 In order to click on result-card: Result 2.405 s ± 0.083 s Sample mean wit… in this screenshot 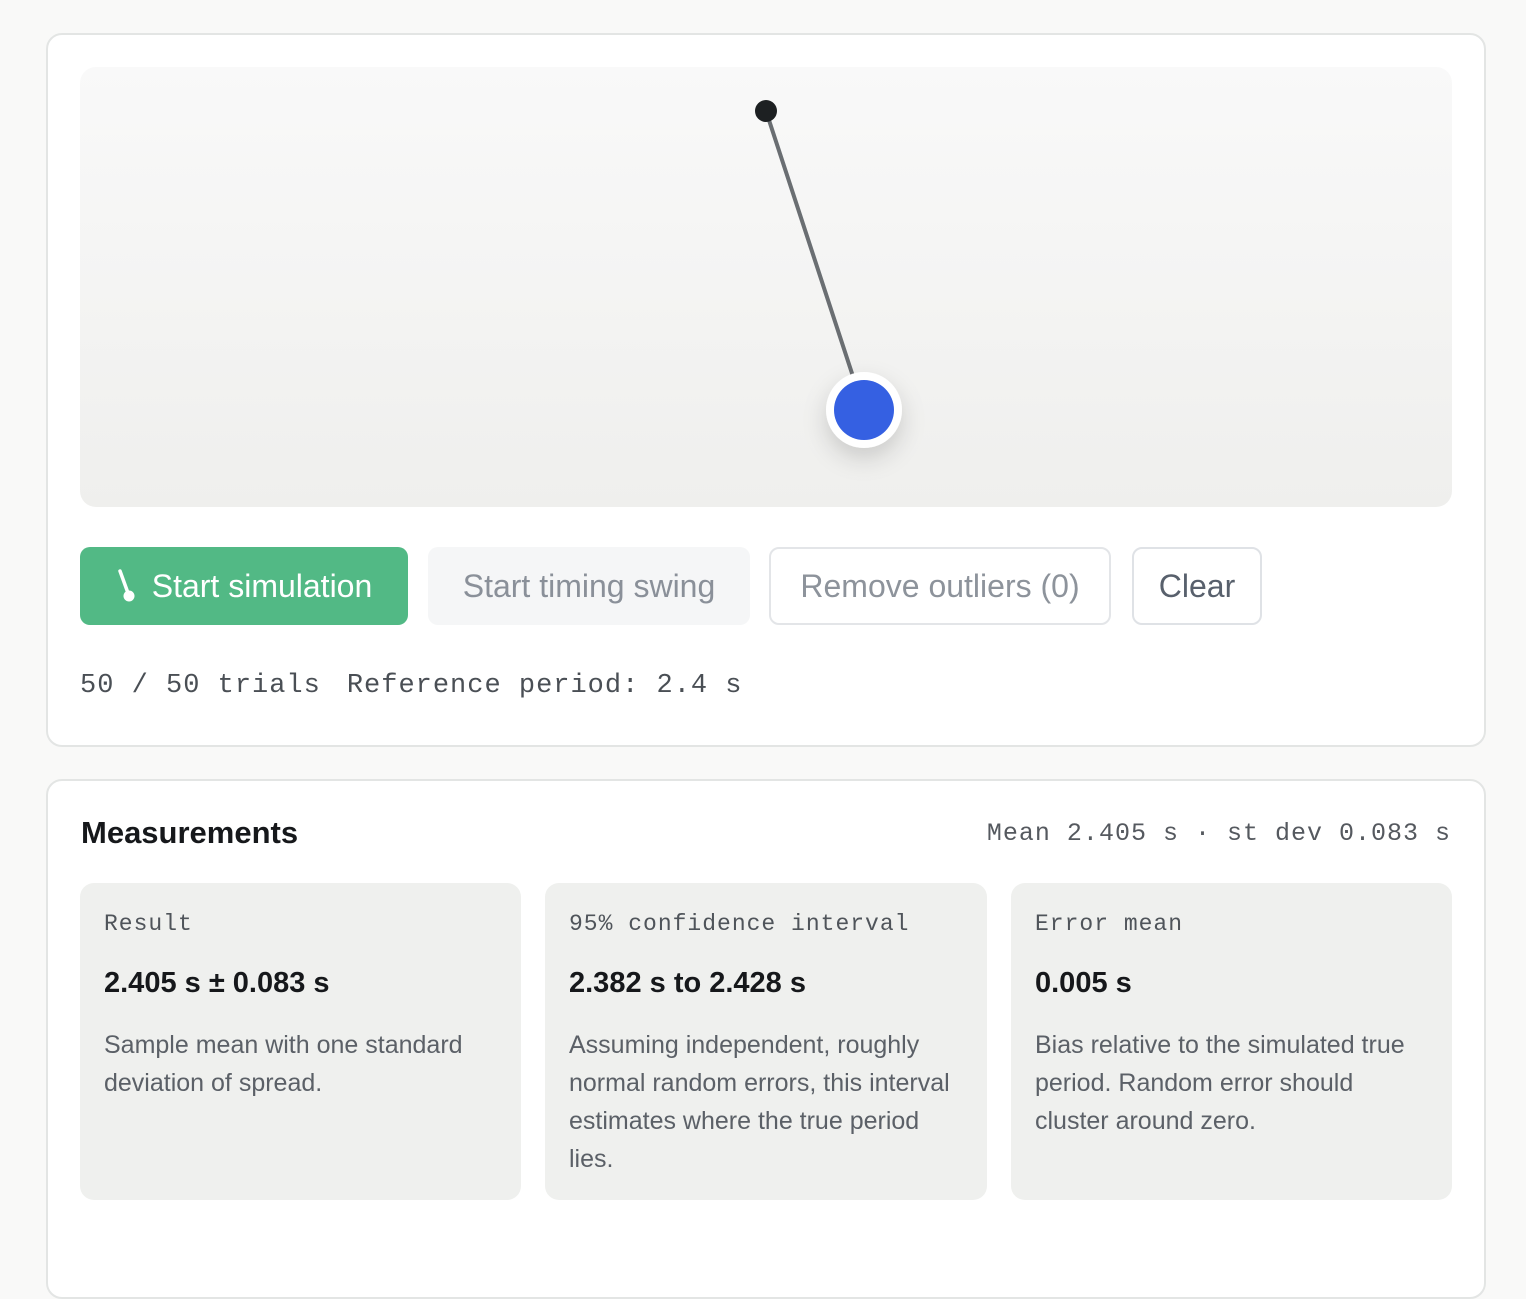, I will do `click(300, 1041)`.